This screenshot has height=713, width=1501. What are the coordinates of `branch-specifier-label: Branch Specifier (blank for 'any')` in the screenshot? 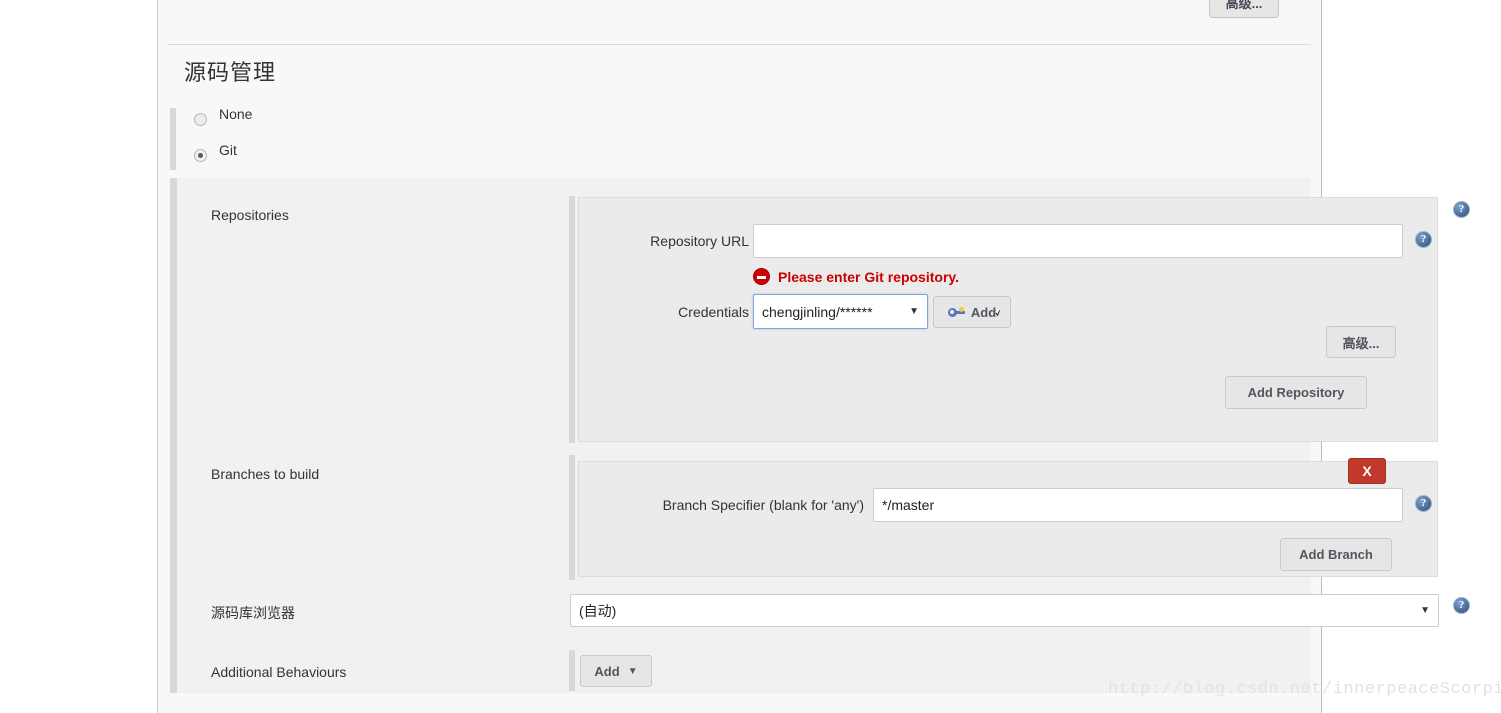 It's located at (763, 505).